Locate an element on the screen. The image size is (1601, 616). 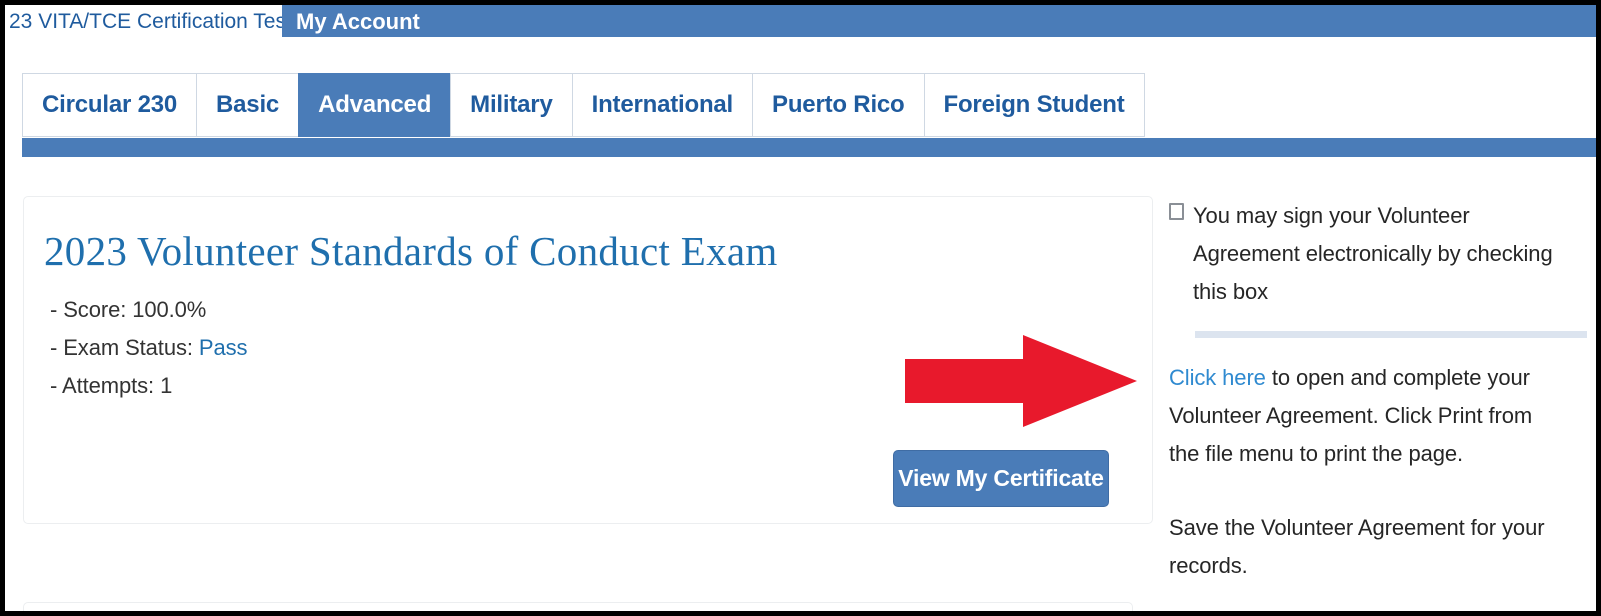
exam-attempts-label: - Attempts: is located at coordinates (102, 385).